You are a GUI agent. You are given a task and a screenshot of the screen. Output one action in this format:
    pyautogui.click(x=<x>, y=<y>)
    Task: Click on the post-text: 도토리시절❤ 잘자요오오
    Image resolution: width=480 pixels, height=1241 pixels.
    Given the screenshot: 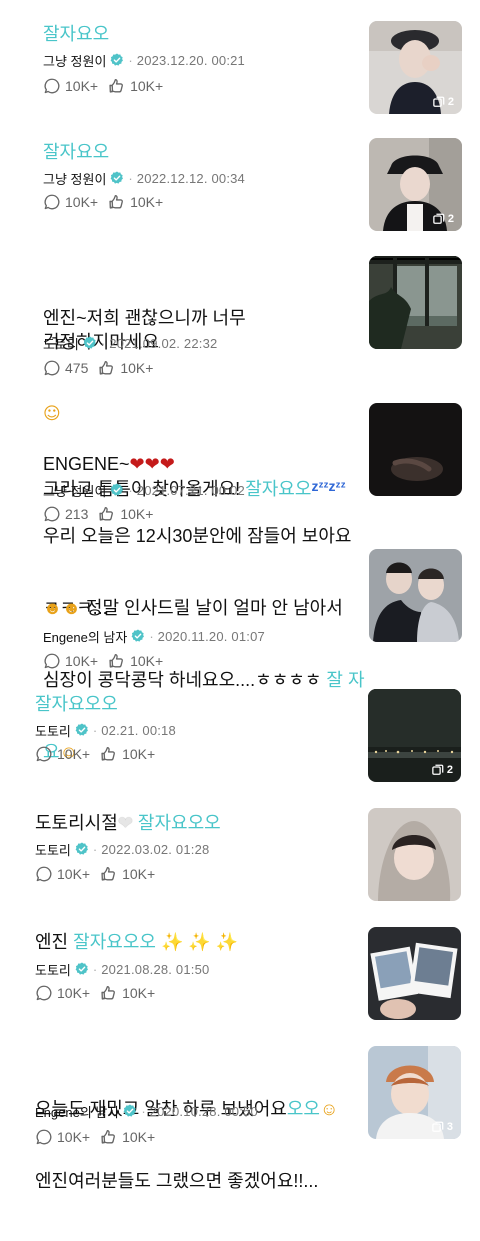 What is the action you would take?
    pyautogui.click(x=128, y=823)
    